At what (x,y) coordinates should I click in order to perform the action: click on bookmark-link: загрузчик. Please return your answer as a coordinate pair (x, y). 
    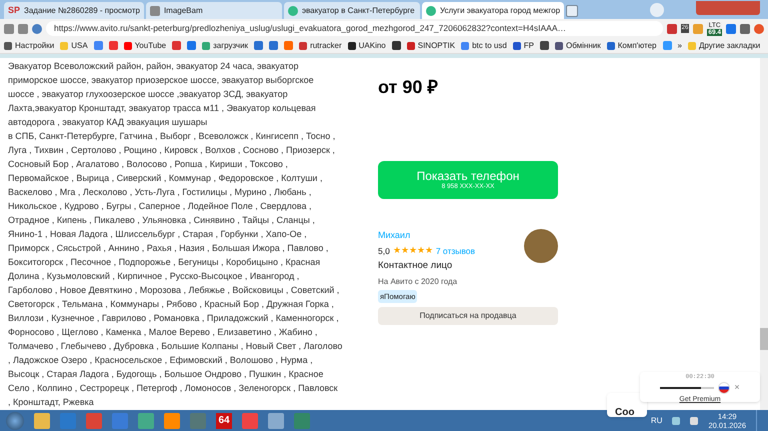
    Looking at the image, I should click on (225, 46).